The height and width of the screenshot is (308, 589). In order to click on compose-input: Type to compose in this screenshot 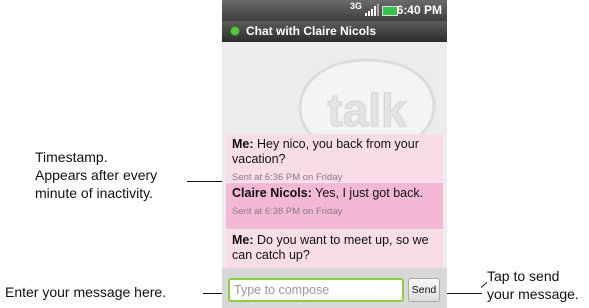, I will do `click(316, 290)`.